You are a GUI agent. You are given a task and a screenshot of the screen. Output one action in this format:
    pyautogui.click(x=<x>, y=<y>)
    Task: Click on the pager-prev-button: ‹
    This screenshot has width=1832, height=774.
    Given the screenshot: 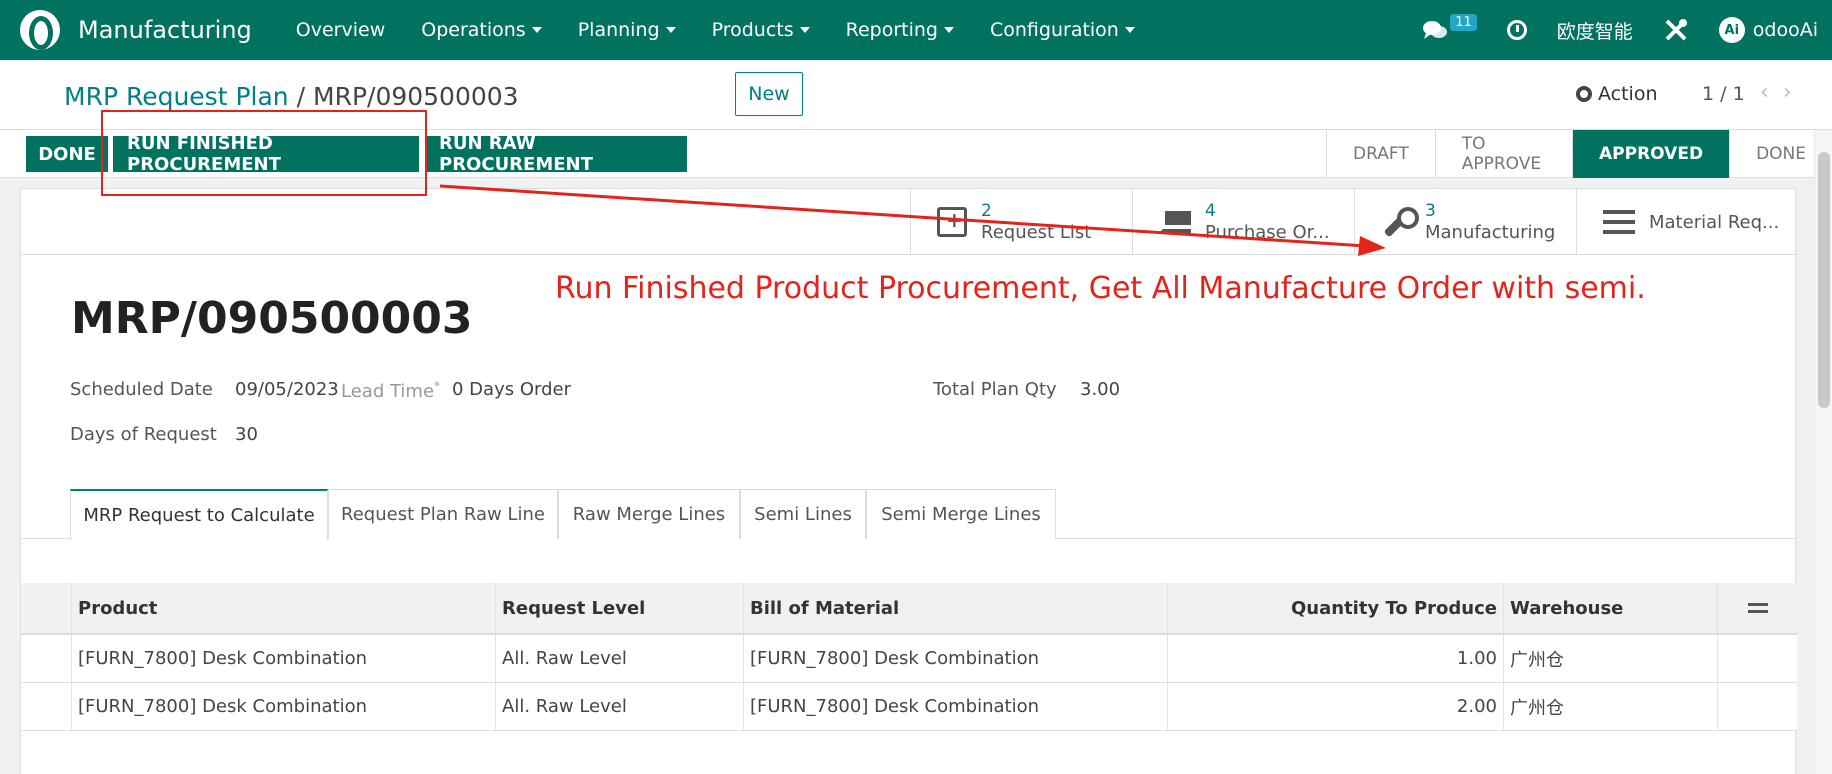 What is the action you would take?
    pyautogui.click(x=1771, y=92)
    